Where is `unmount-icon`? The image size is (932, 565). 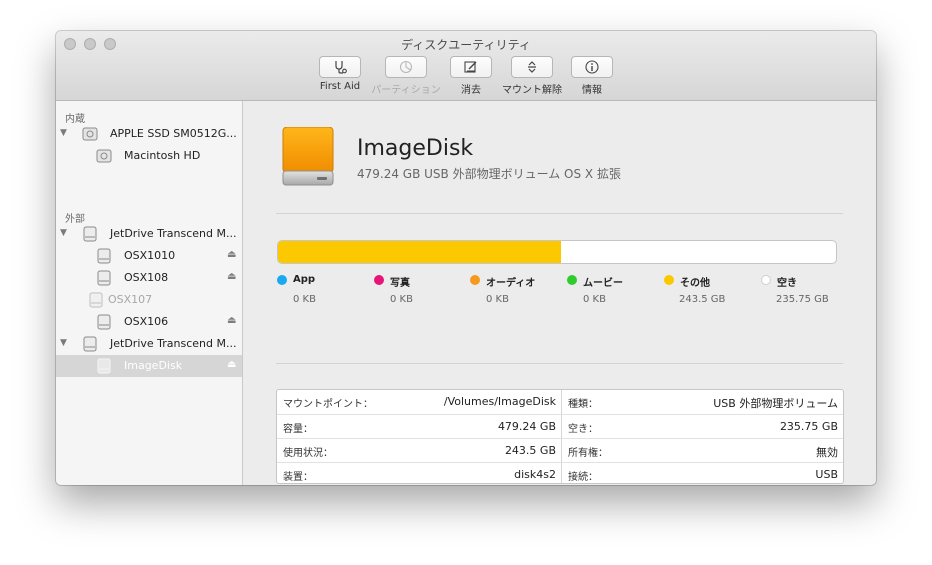 unmount-icon is located at coordinates (532, 67).